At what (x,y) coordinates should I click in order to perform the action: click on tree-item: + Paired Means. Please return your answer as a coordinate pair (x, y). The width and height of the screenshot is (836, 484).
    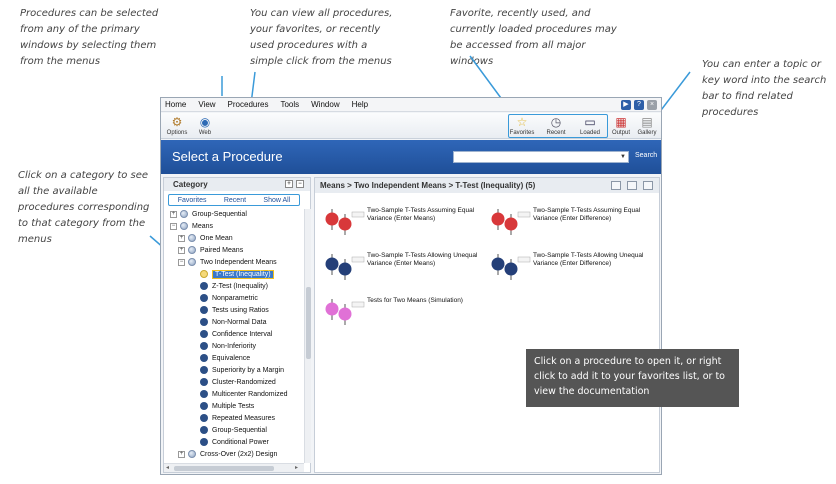
    Looking at the image, I should click on (210, 251).